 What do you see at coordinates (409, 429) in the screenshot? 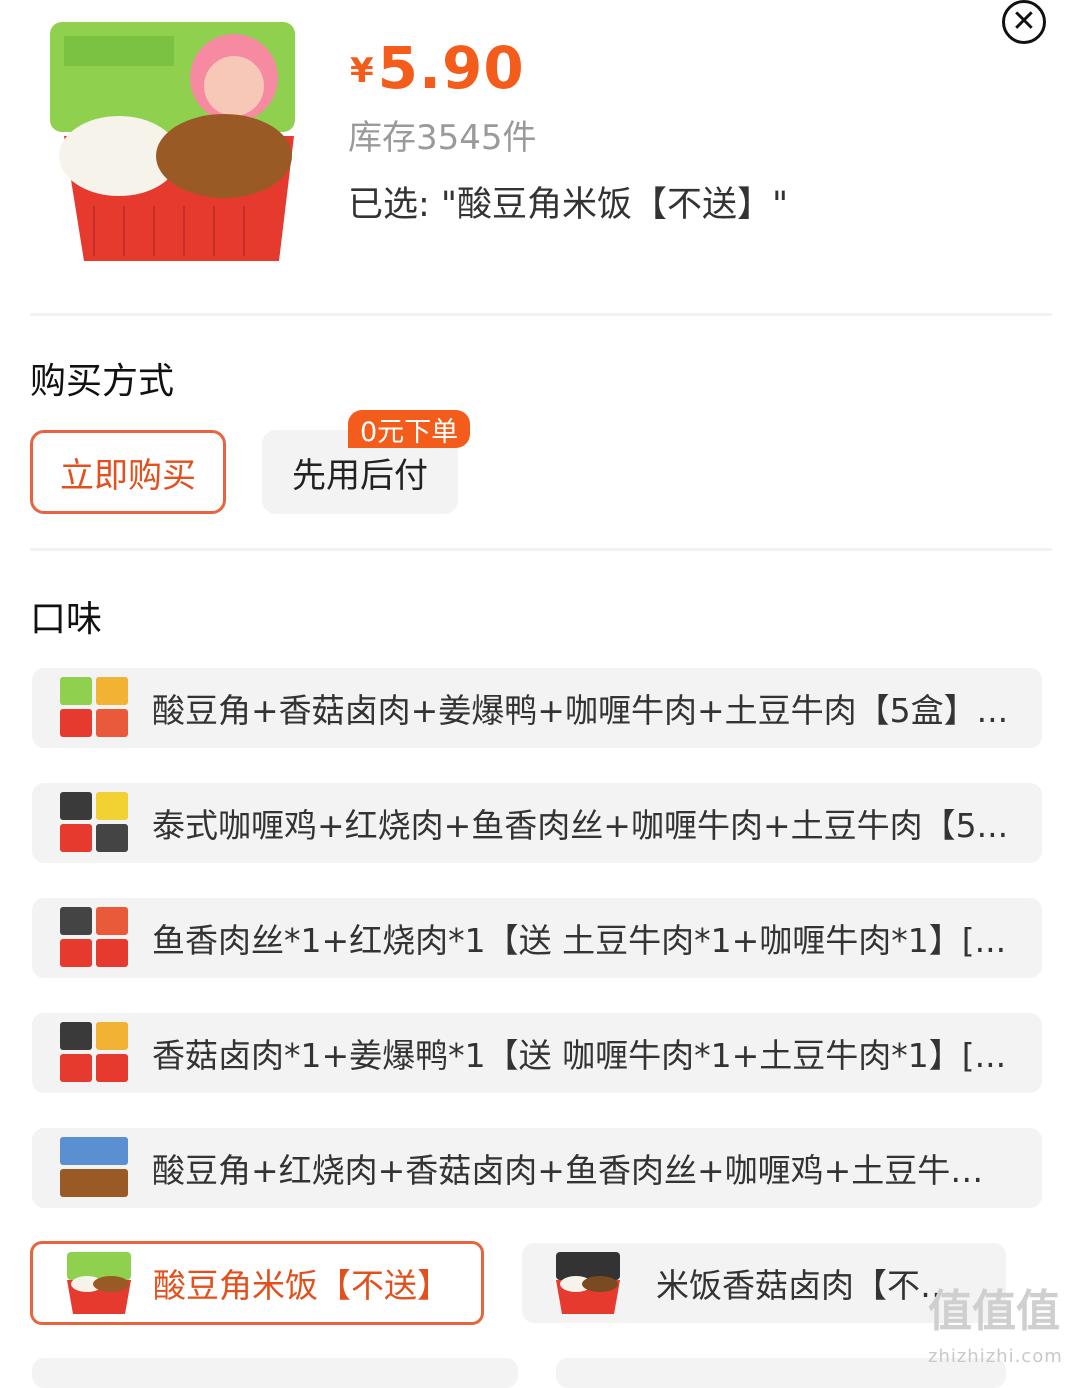
I see `zero-yuan-badge: 0元下单` at bounding box center [409, 429].